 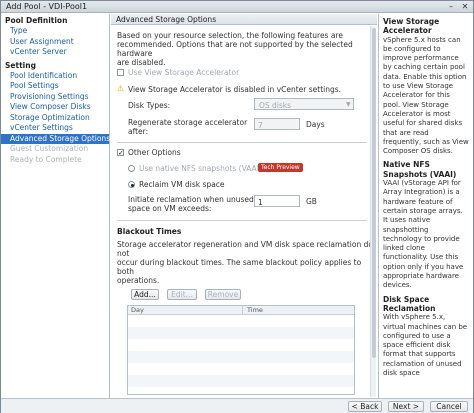 I want to click on use-view-storage-accelerator-checkbox, so click(x=120, y=72).